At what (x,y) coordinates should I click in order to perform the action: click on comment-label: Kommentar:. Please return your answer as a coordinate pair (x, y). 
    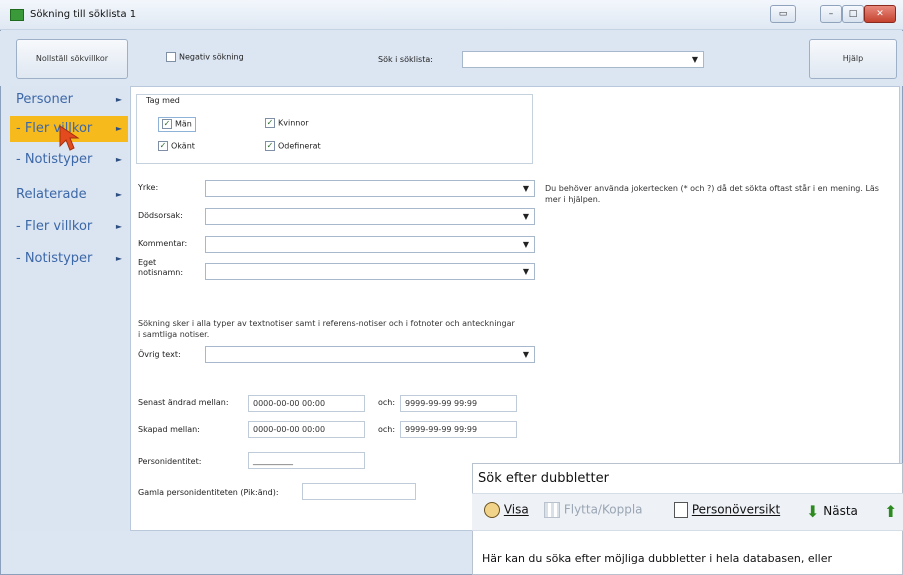
    Looking at the image, I should click on (163, 243).